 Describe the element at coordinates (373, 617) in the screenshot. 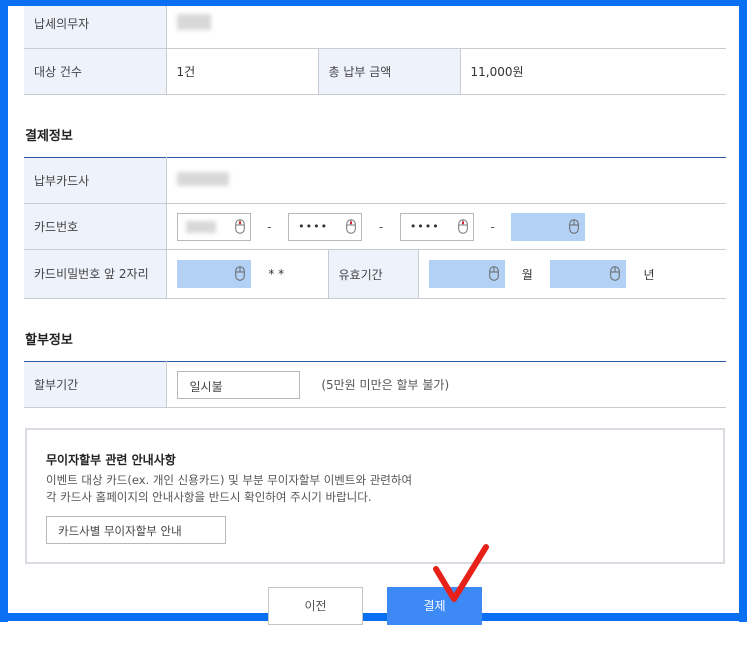

I see `highlight-frame-bottom` at that location.